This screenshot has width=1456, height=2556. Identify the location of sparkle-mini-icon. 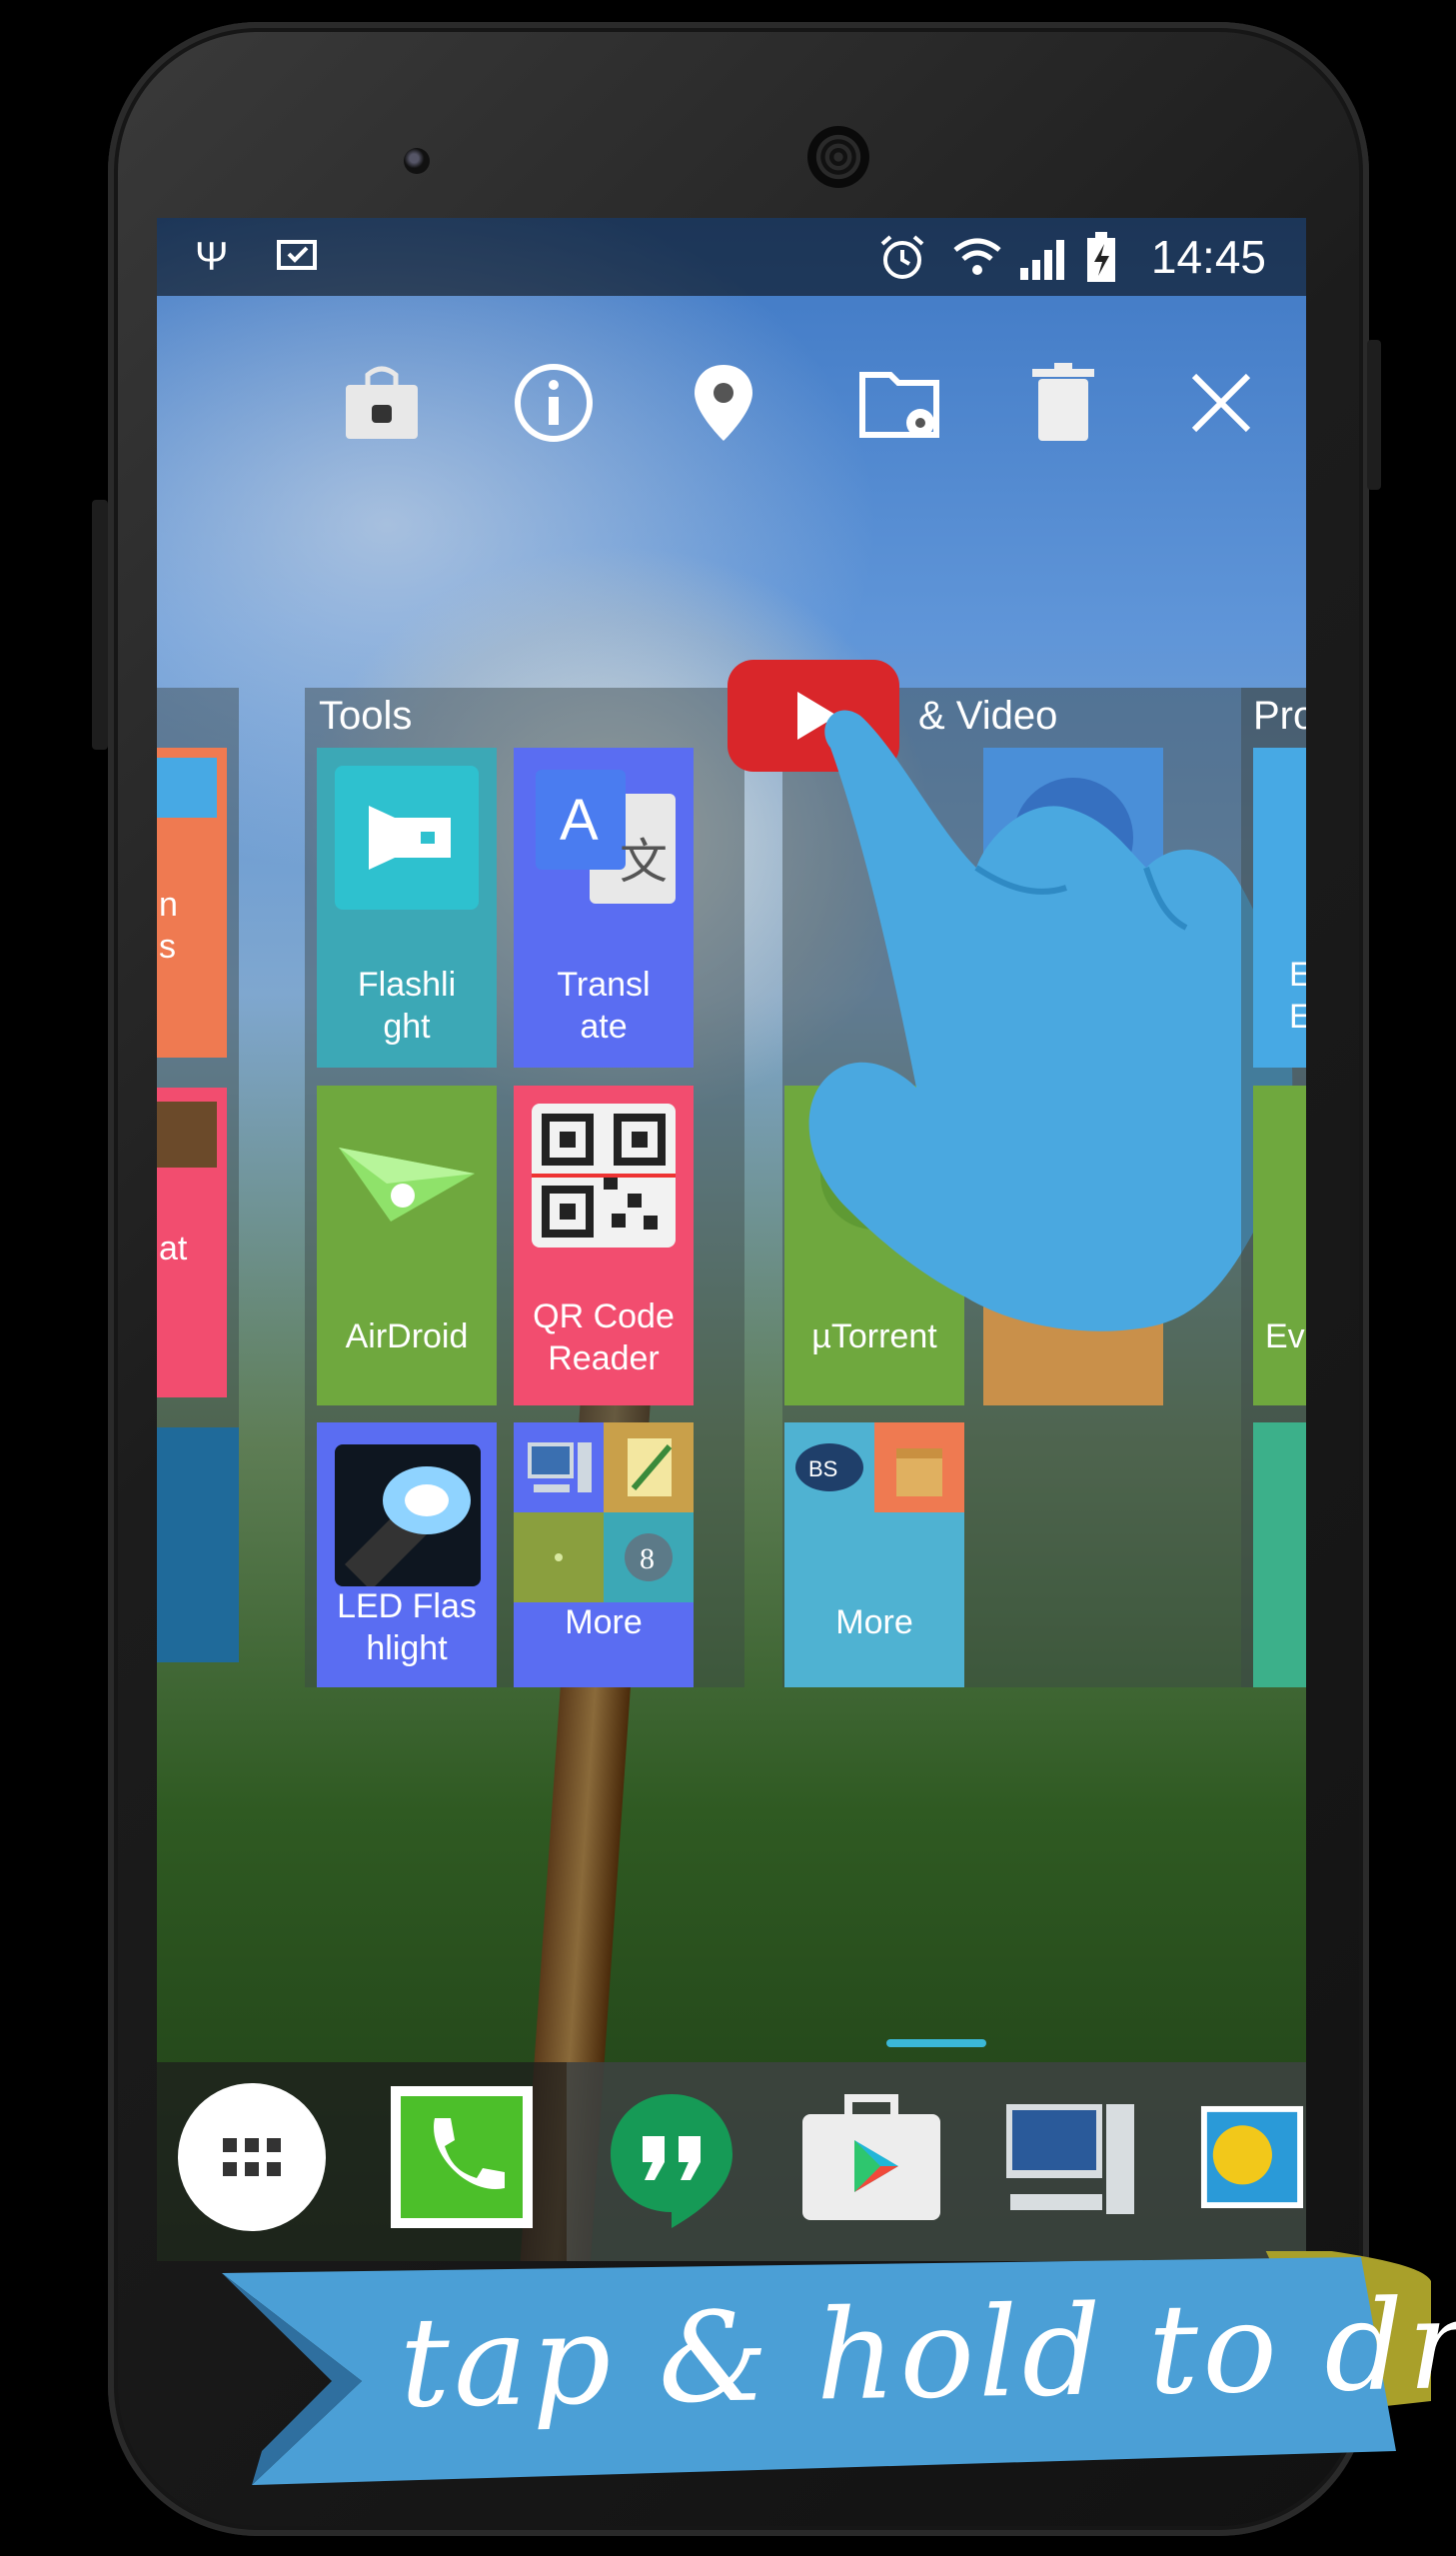
(559, 1557).